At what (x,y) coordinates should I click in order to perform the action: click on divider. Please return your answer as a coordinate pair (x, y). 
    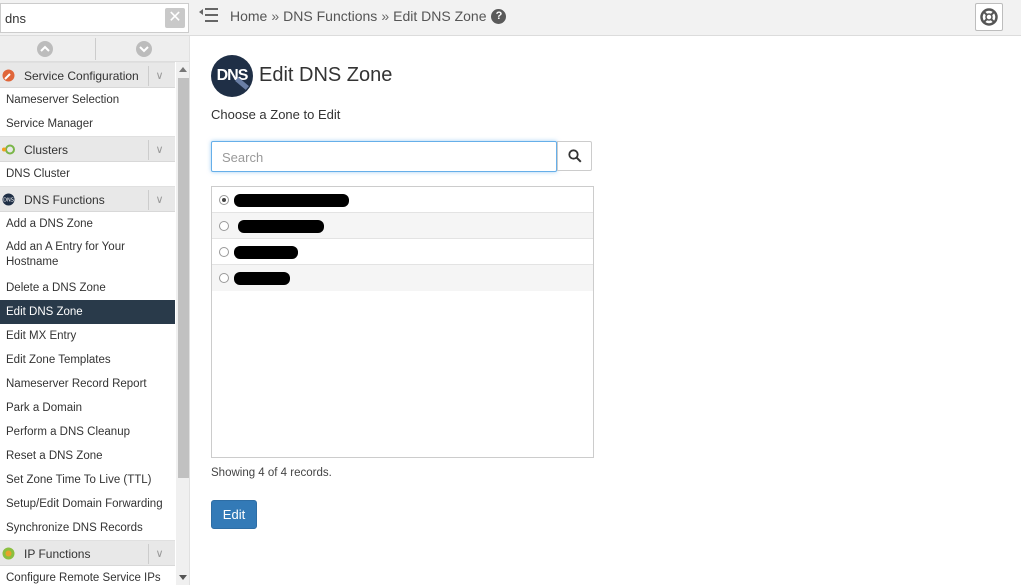
    Looking at the image, I should click on (95, 49).